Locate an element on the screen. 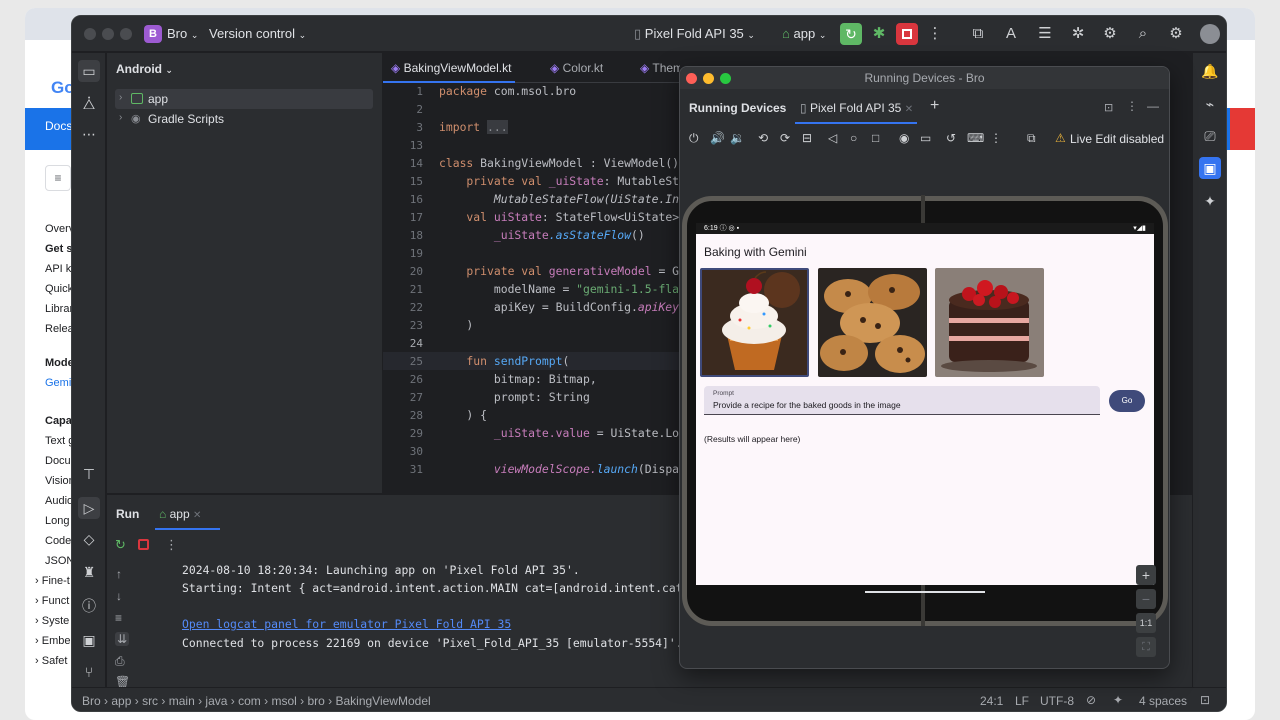 The height and width of the screenshot is (720, 1280). stop-button is located at coordinates (907, 34).